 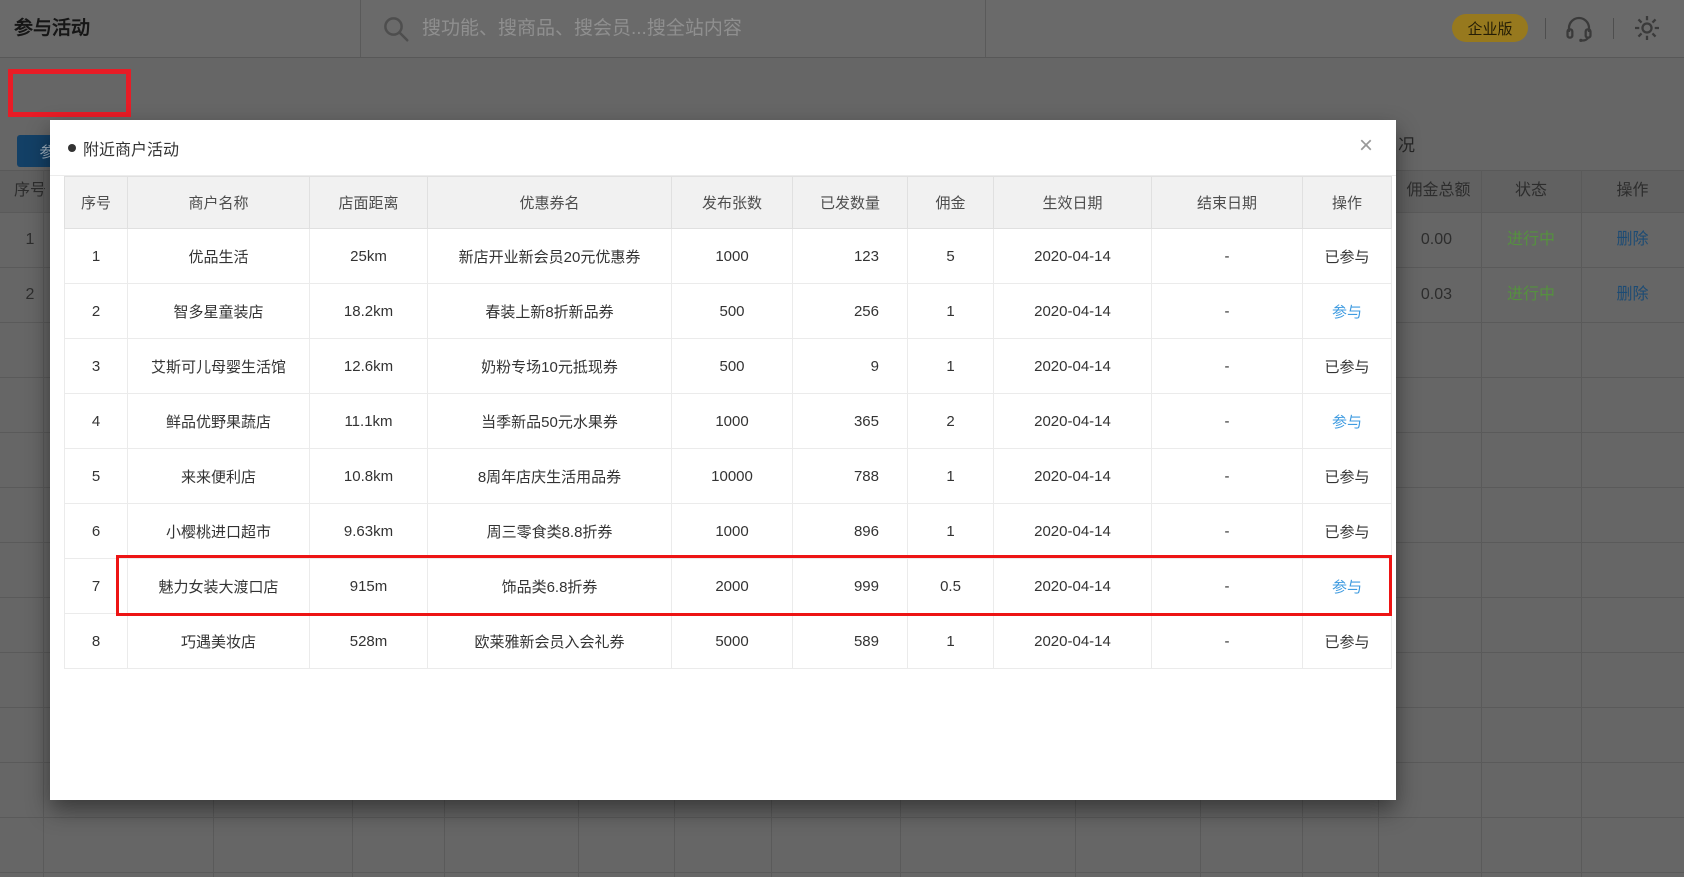 What do you see at coordinates (549, 202) in the screenshot?
I see `column-header-3: 优惠券名` at bounding box center [549, 202].